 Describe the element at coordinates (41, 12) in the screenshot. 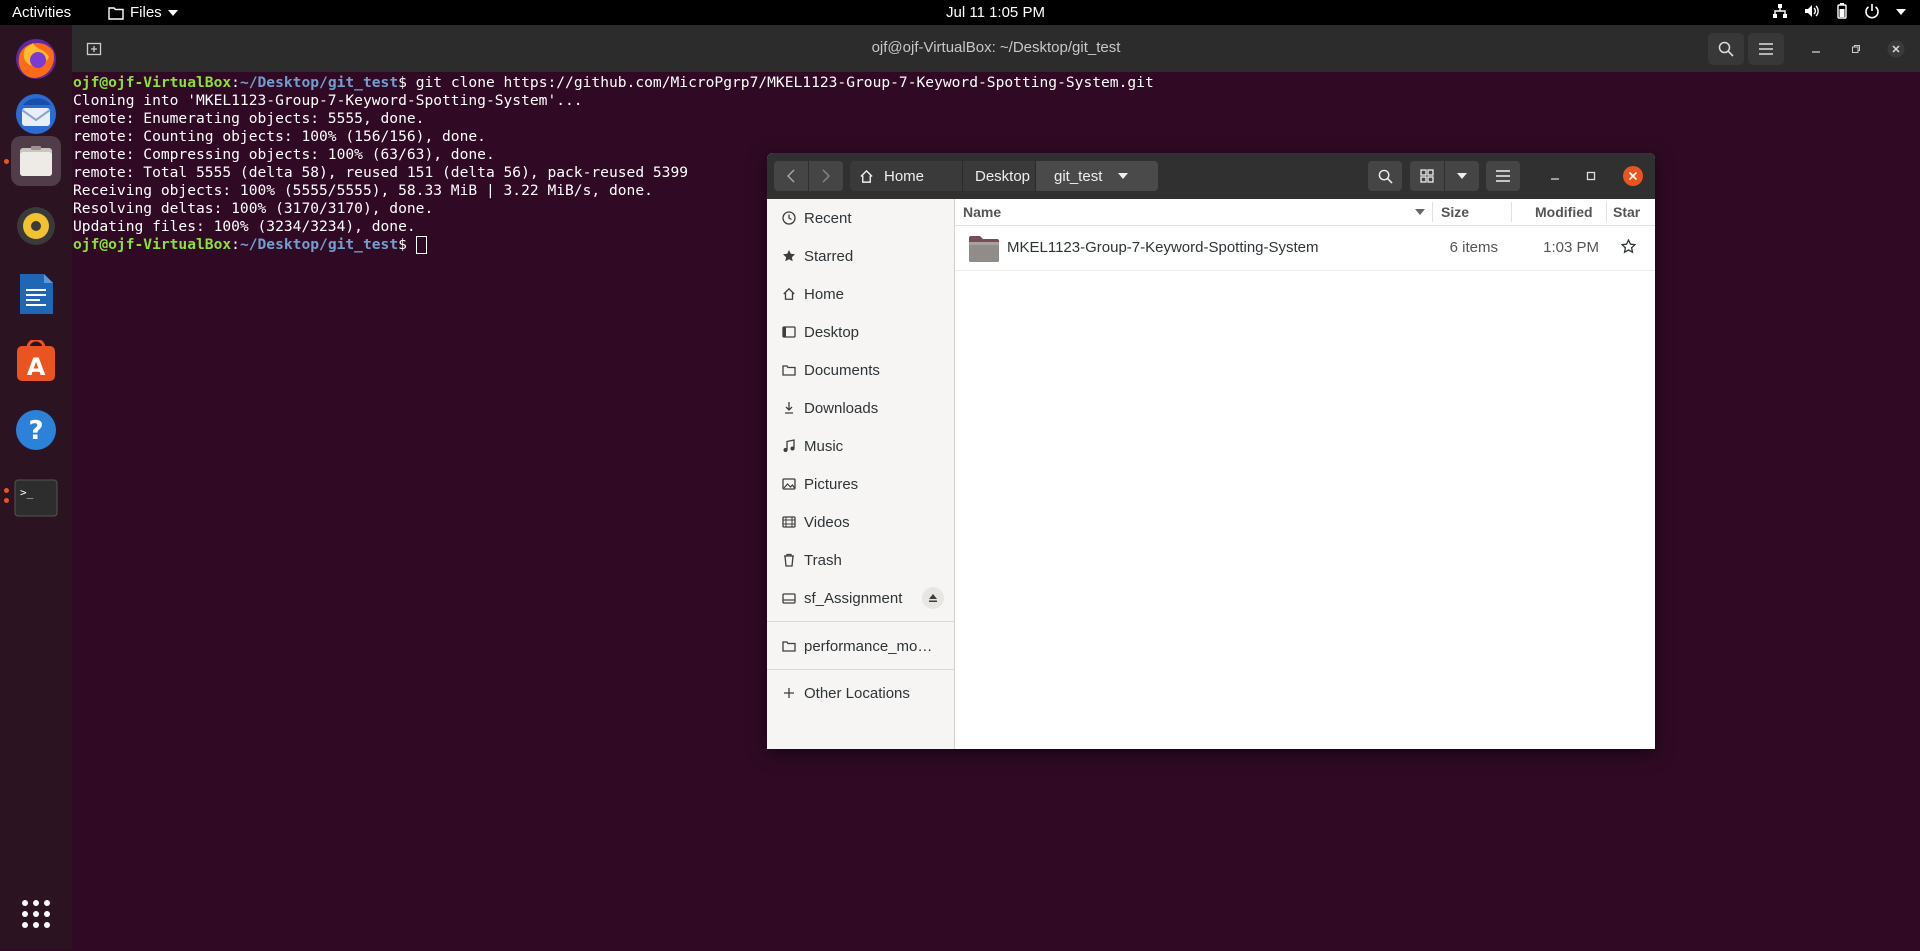

I see `activities-button: Activities` at that location.